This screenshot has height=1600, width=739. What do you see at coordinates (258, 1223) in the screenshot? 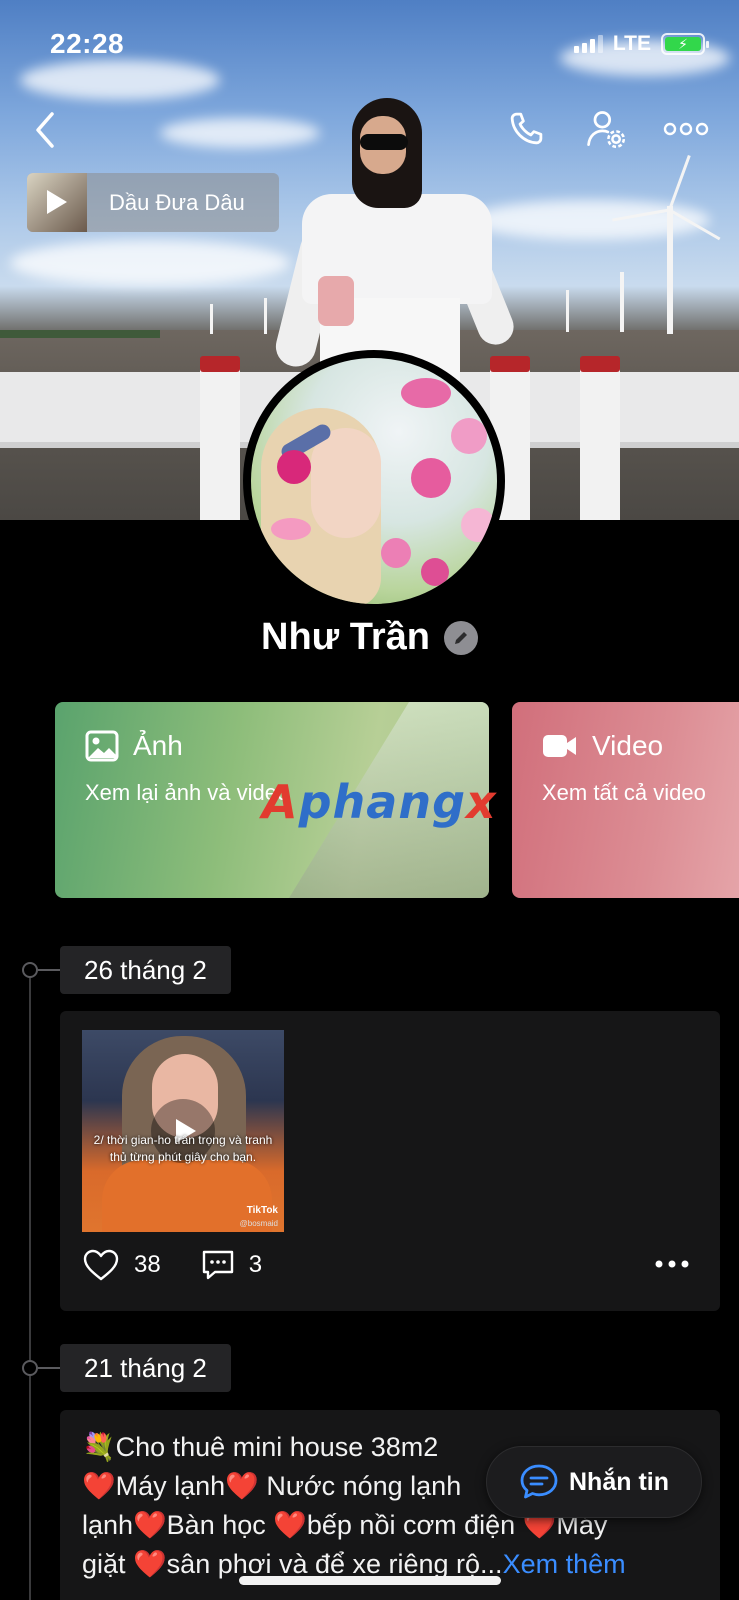
I see `video-handle: @bosmaid` at bounding box center [258, 1223].